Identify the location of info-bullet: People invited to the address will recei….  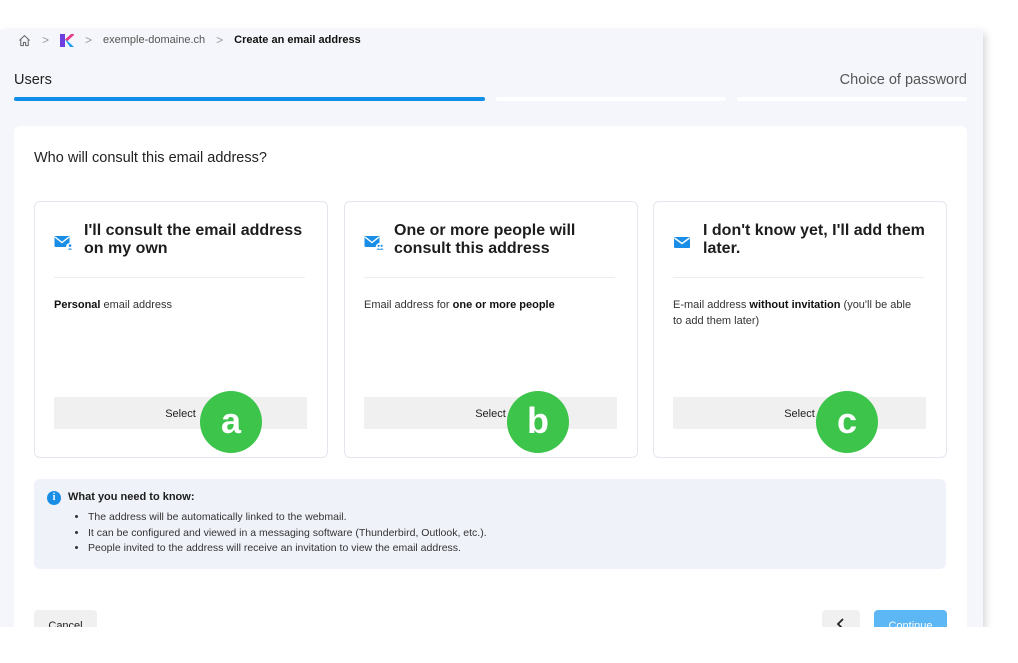
(287, 549).